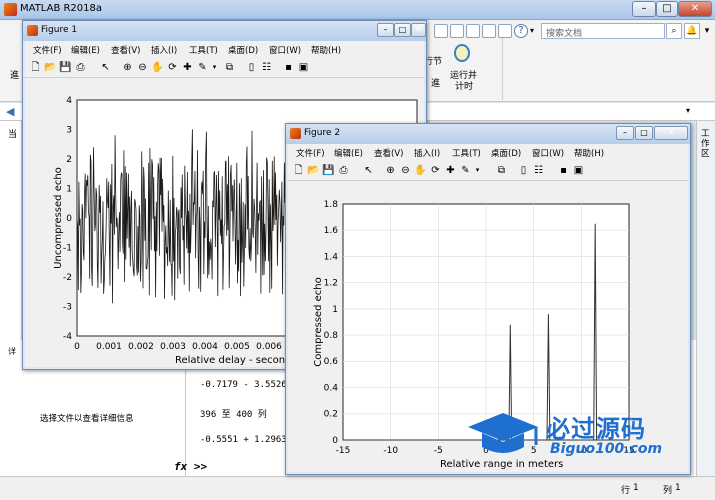 The width and height of the screenshot is (715, 500). What do you see at coordinates (707, 31) in the screenshot?
I see `ribbon-collapse-icon: ▾` at bounding box center [707, 31].